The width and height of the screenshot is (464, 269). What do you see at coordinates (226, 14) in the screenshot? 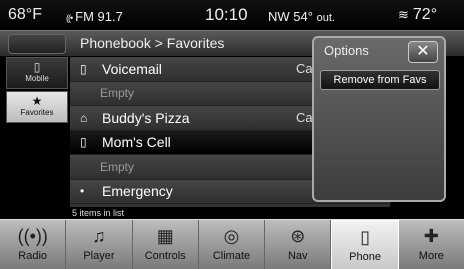
I see `clock: 10:10` at bounding box center [226, 14].